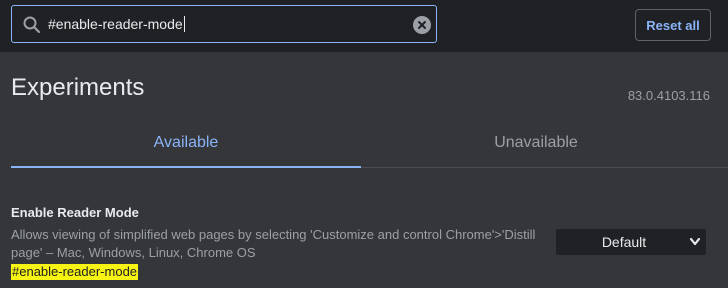 Image resolution: width=728 pixels, height=288 pixels. What do you see at coordinates (673, 25) in the screenshot?
I see `reset-all-button: Reset all` at bounding box center [673, 25].